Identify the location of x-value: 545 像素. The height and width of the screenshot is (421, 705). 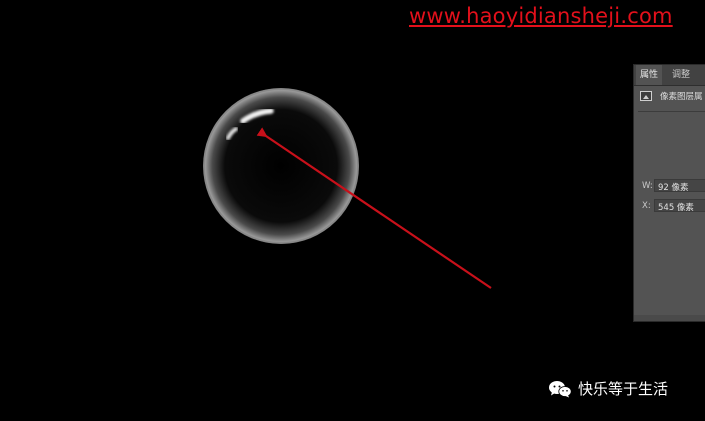
(676, 207).